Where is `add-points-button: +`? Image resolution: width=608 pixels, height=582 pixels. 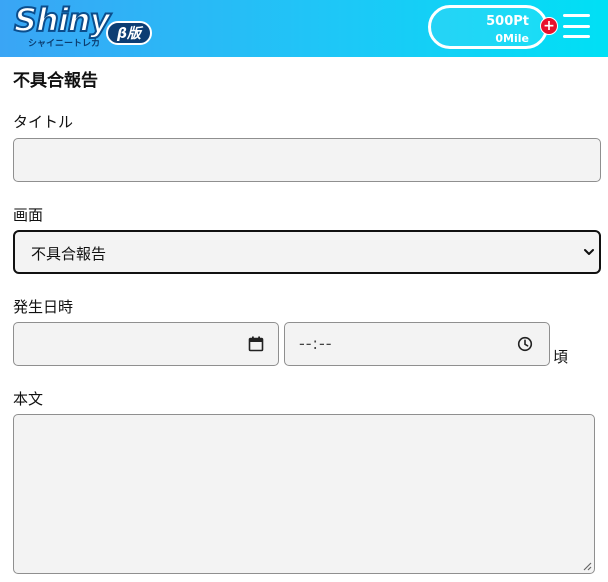 add-points-button: + is located at coordinates (549, 26).